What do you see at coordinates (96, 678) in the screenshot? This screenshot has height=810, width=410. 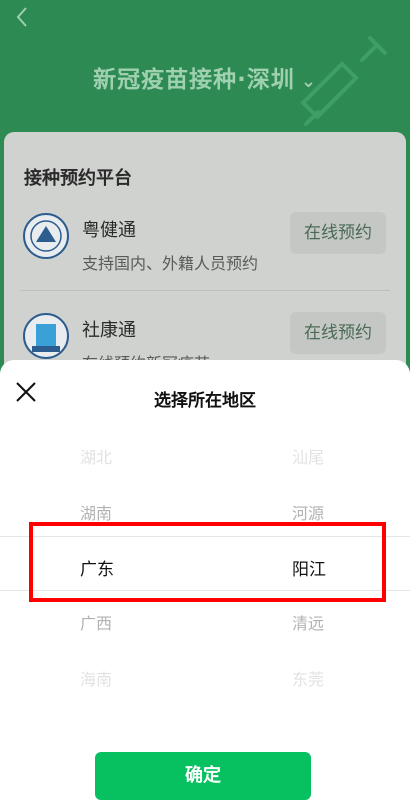 I see `province-option: 海南` at bounding box center [96, 678].